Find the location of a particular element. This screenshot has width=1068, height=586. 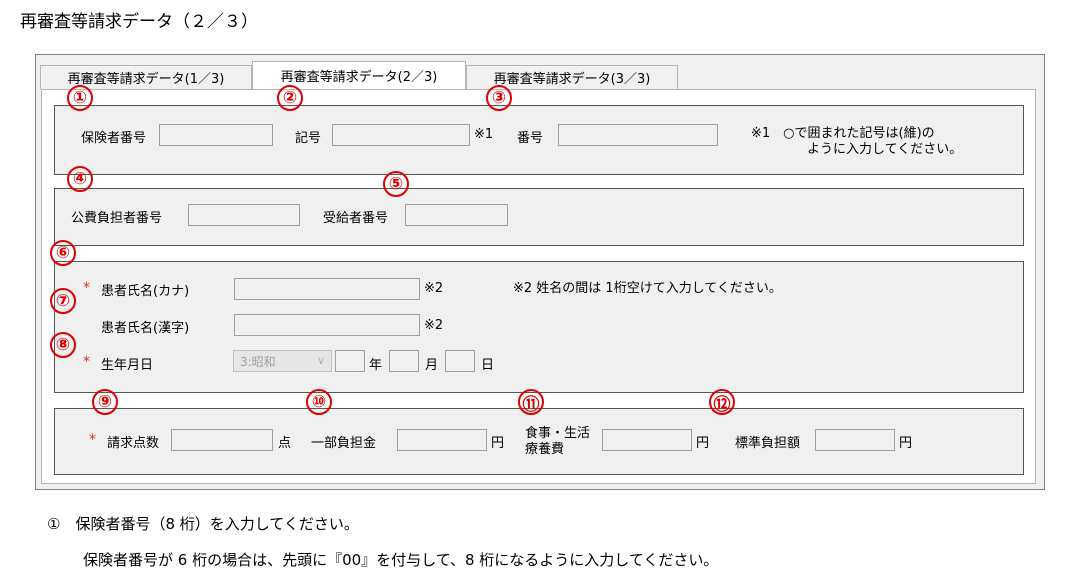

marker-1: ① is located at coordinates (80, 98).